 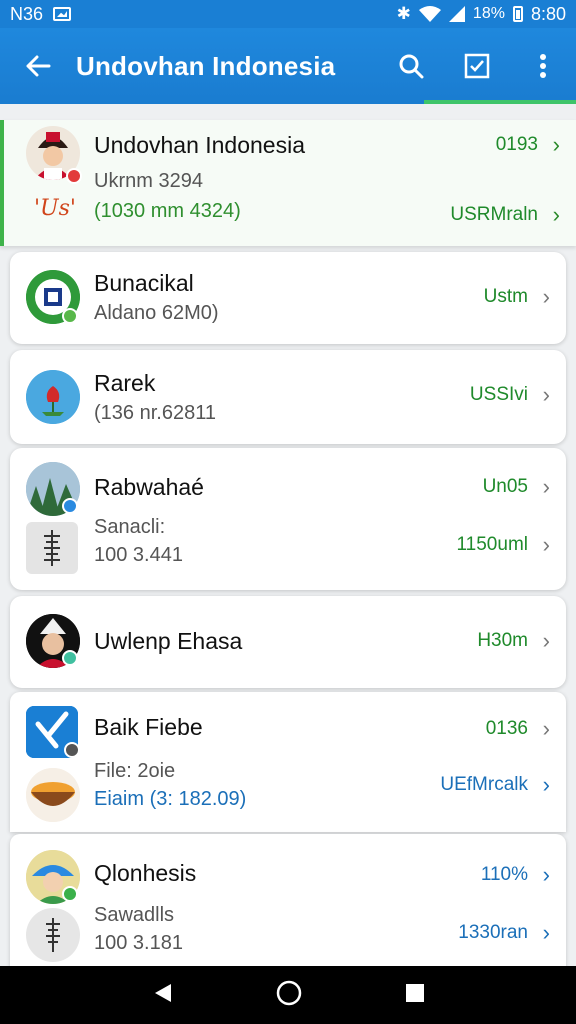 What do you see at coordinates (288, 14) in the screenshot?
I see `status-bar: N36 ✱ 18% 8:80` at bounding box center [288, 14].